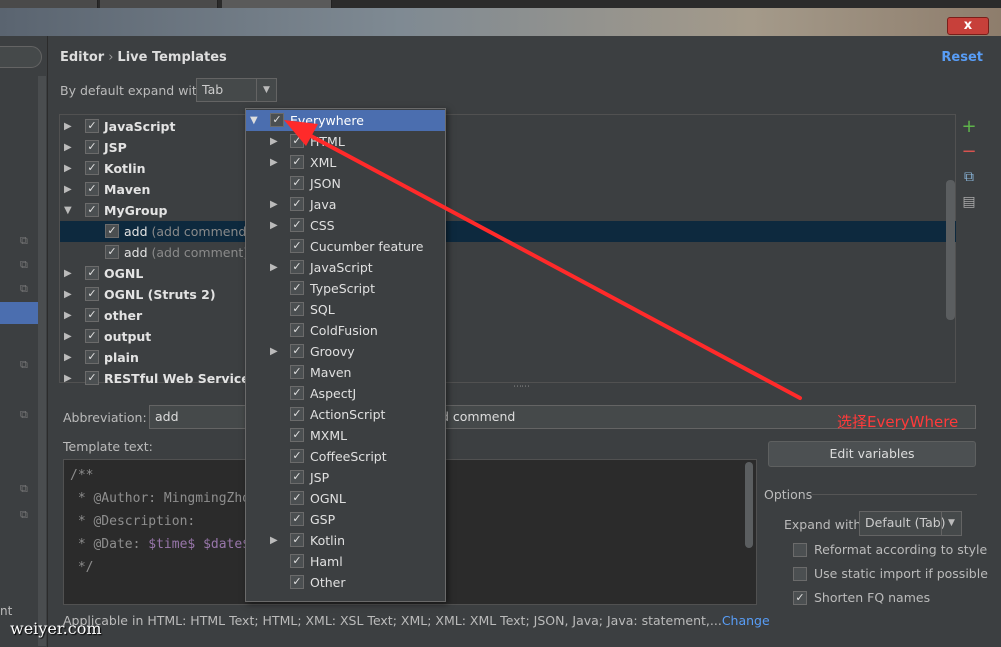 The image size is (1001, 647). Describe the element at coordinates (508, 147) in the screenshot. I see `template-group: ▶ ✓ JSP` at that location.